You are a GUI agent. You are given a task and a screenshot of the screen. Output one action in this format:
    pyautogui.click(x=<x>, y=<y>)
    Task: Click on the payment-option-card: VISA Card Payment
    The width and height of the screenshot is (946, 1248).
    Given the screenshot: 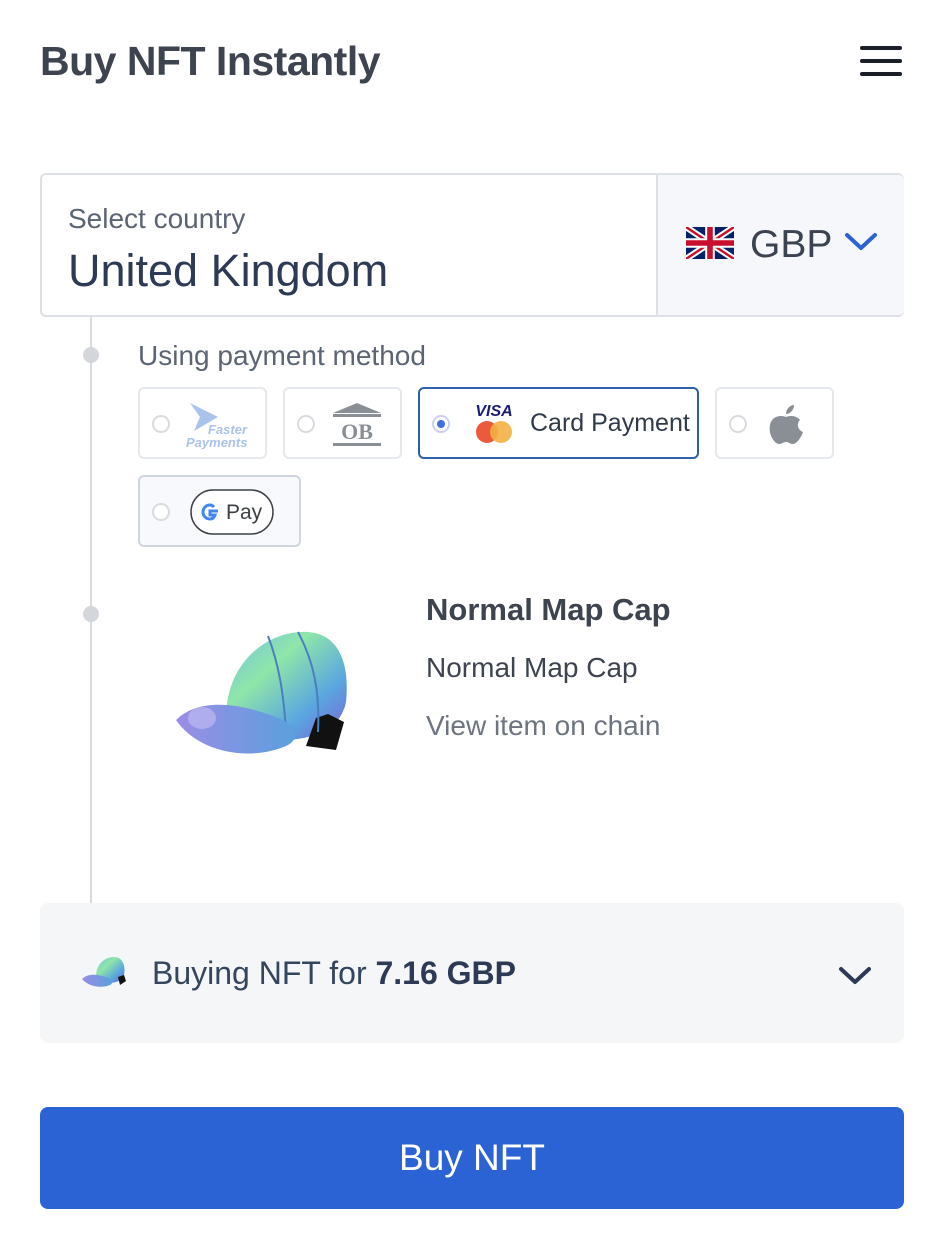 What is the action you would take?
    pyautogui.click(x=558, y=423)
    